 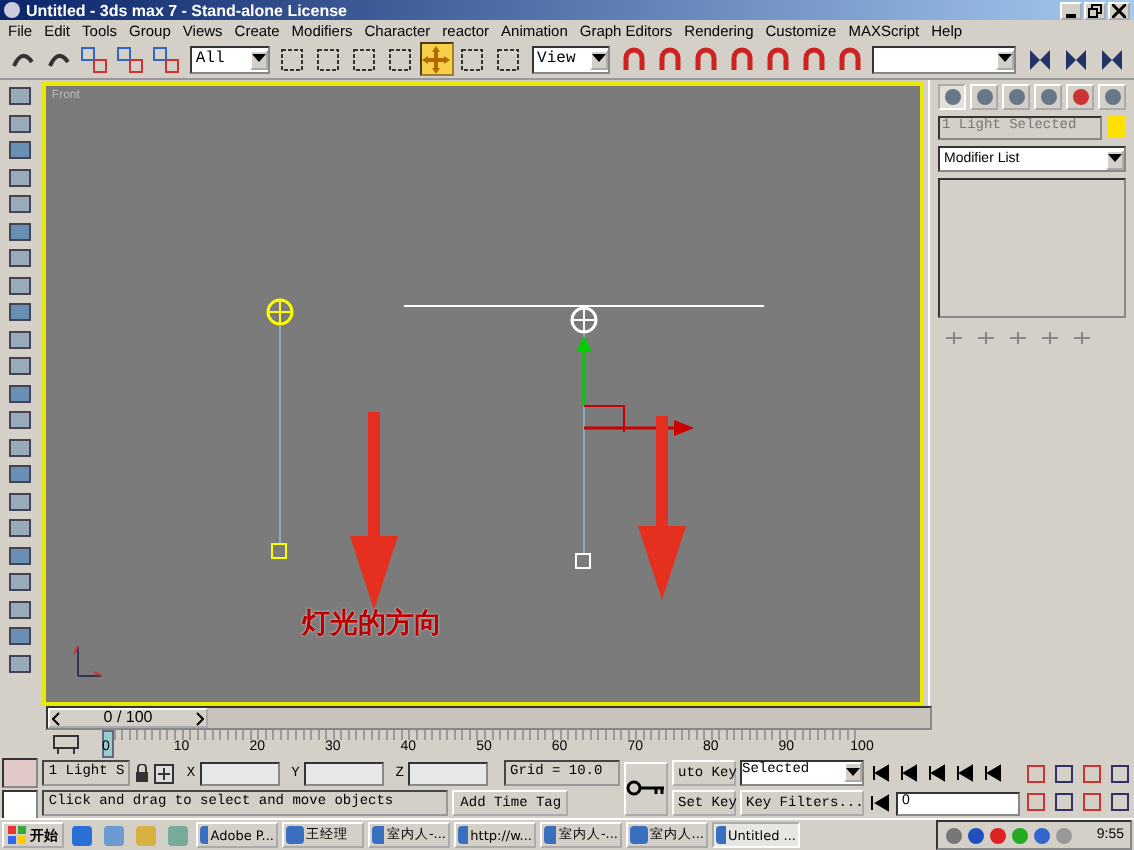 What do you see at coordinates (82, 835) in the screenshot?
I see `quick-launch-icon` at bounding box center [82, 835].